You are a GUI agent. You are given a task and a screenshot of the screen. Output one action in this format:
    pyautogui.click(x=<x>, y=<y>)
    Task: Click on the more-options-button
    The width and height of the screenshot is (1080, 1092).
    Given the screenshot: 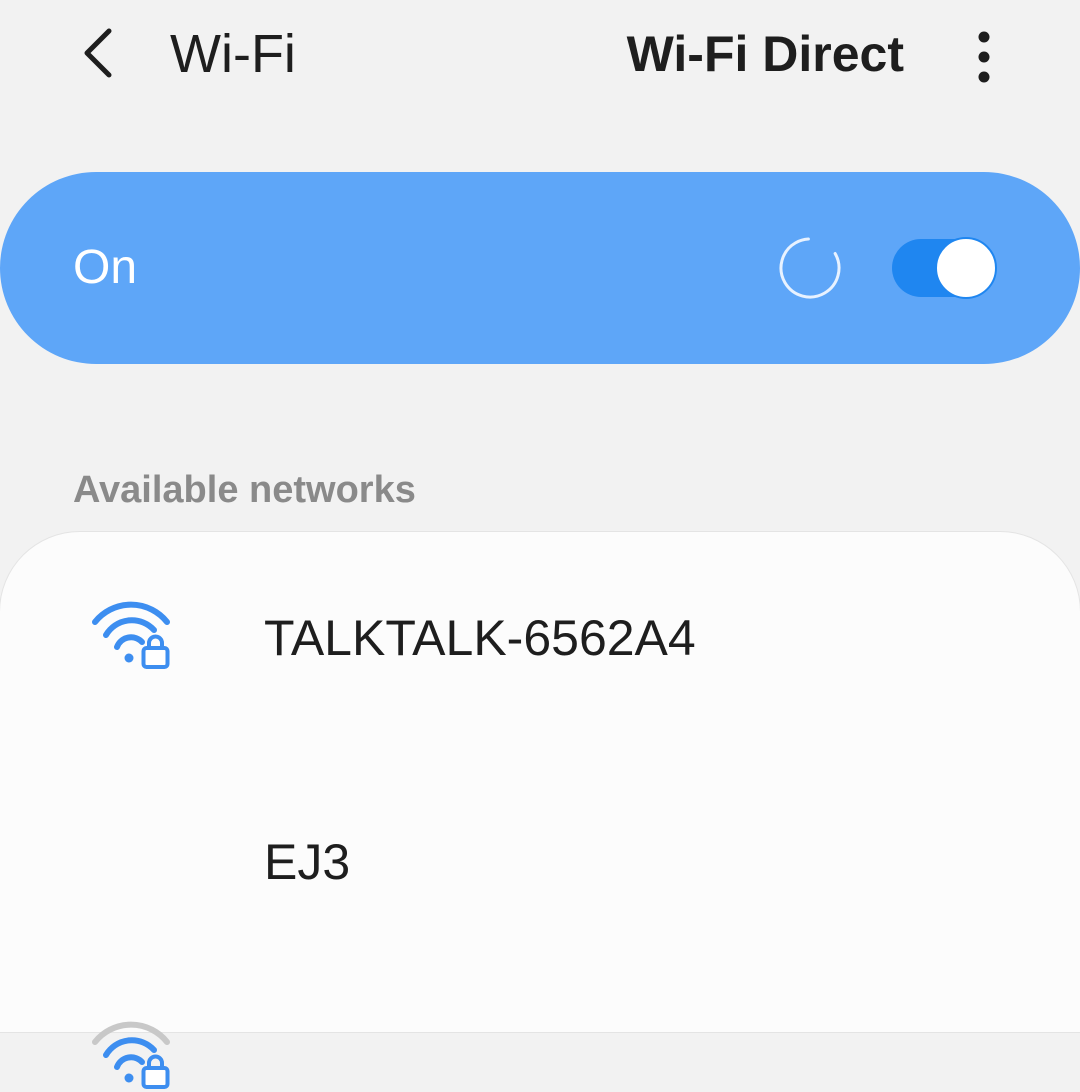 What is the action you would take?
    pyautogui.click(x=984, y=55)
    